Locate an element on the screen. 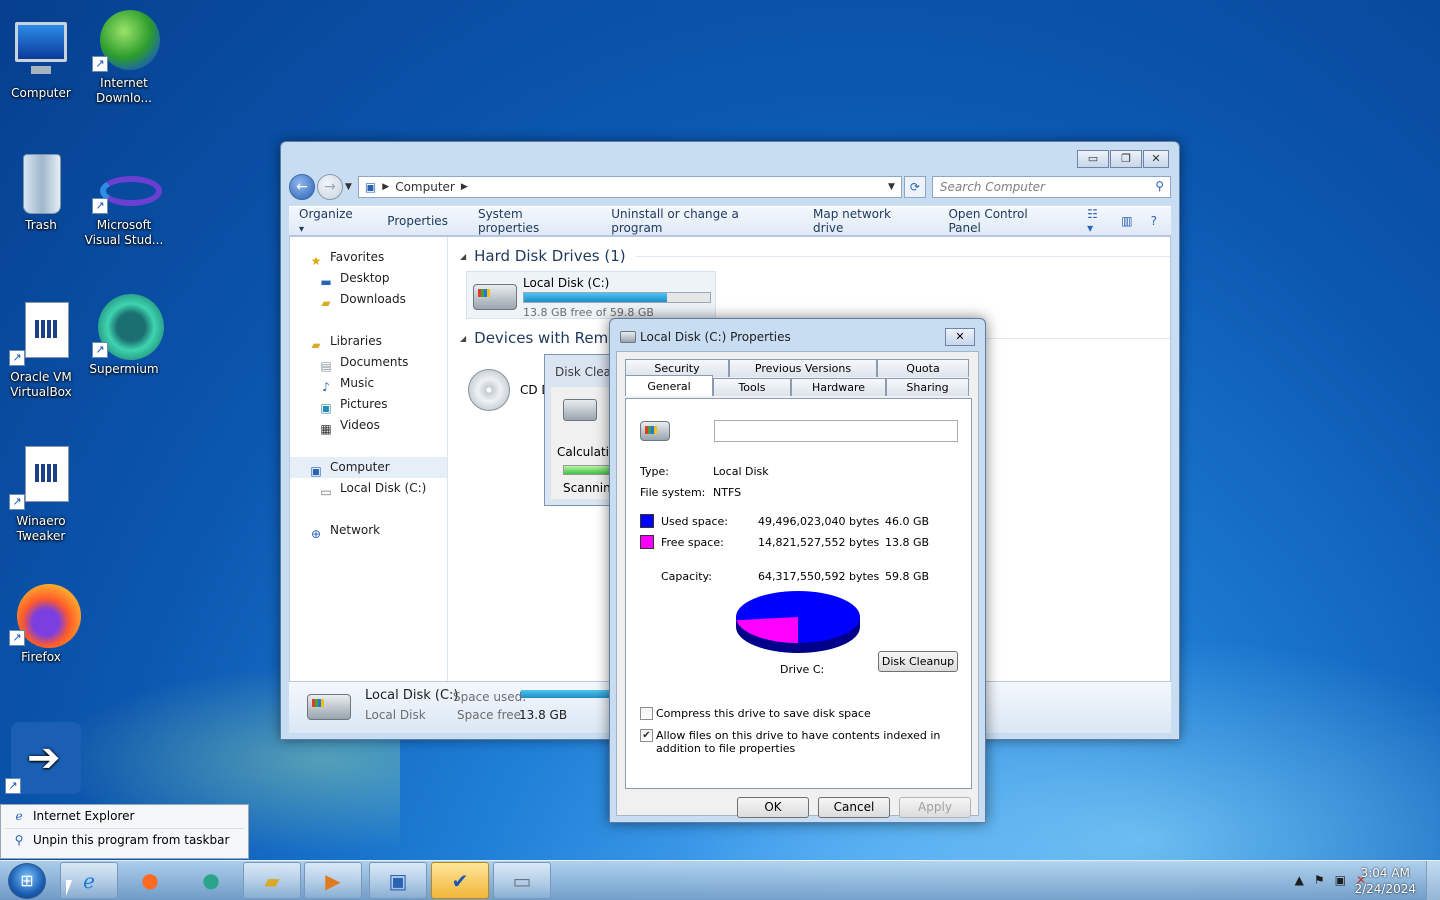 The height and width of the screenshot is (900, 1440). search-placeholder: Search Computer is located at coordinates (992, 187).